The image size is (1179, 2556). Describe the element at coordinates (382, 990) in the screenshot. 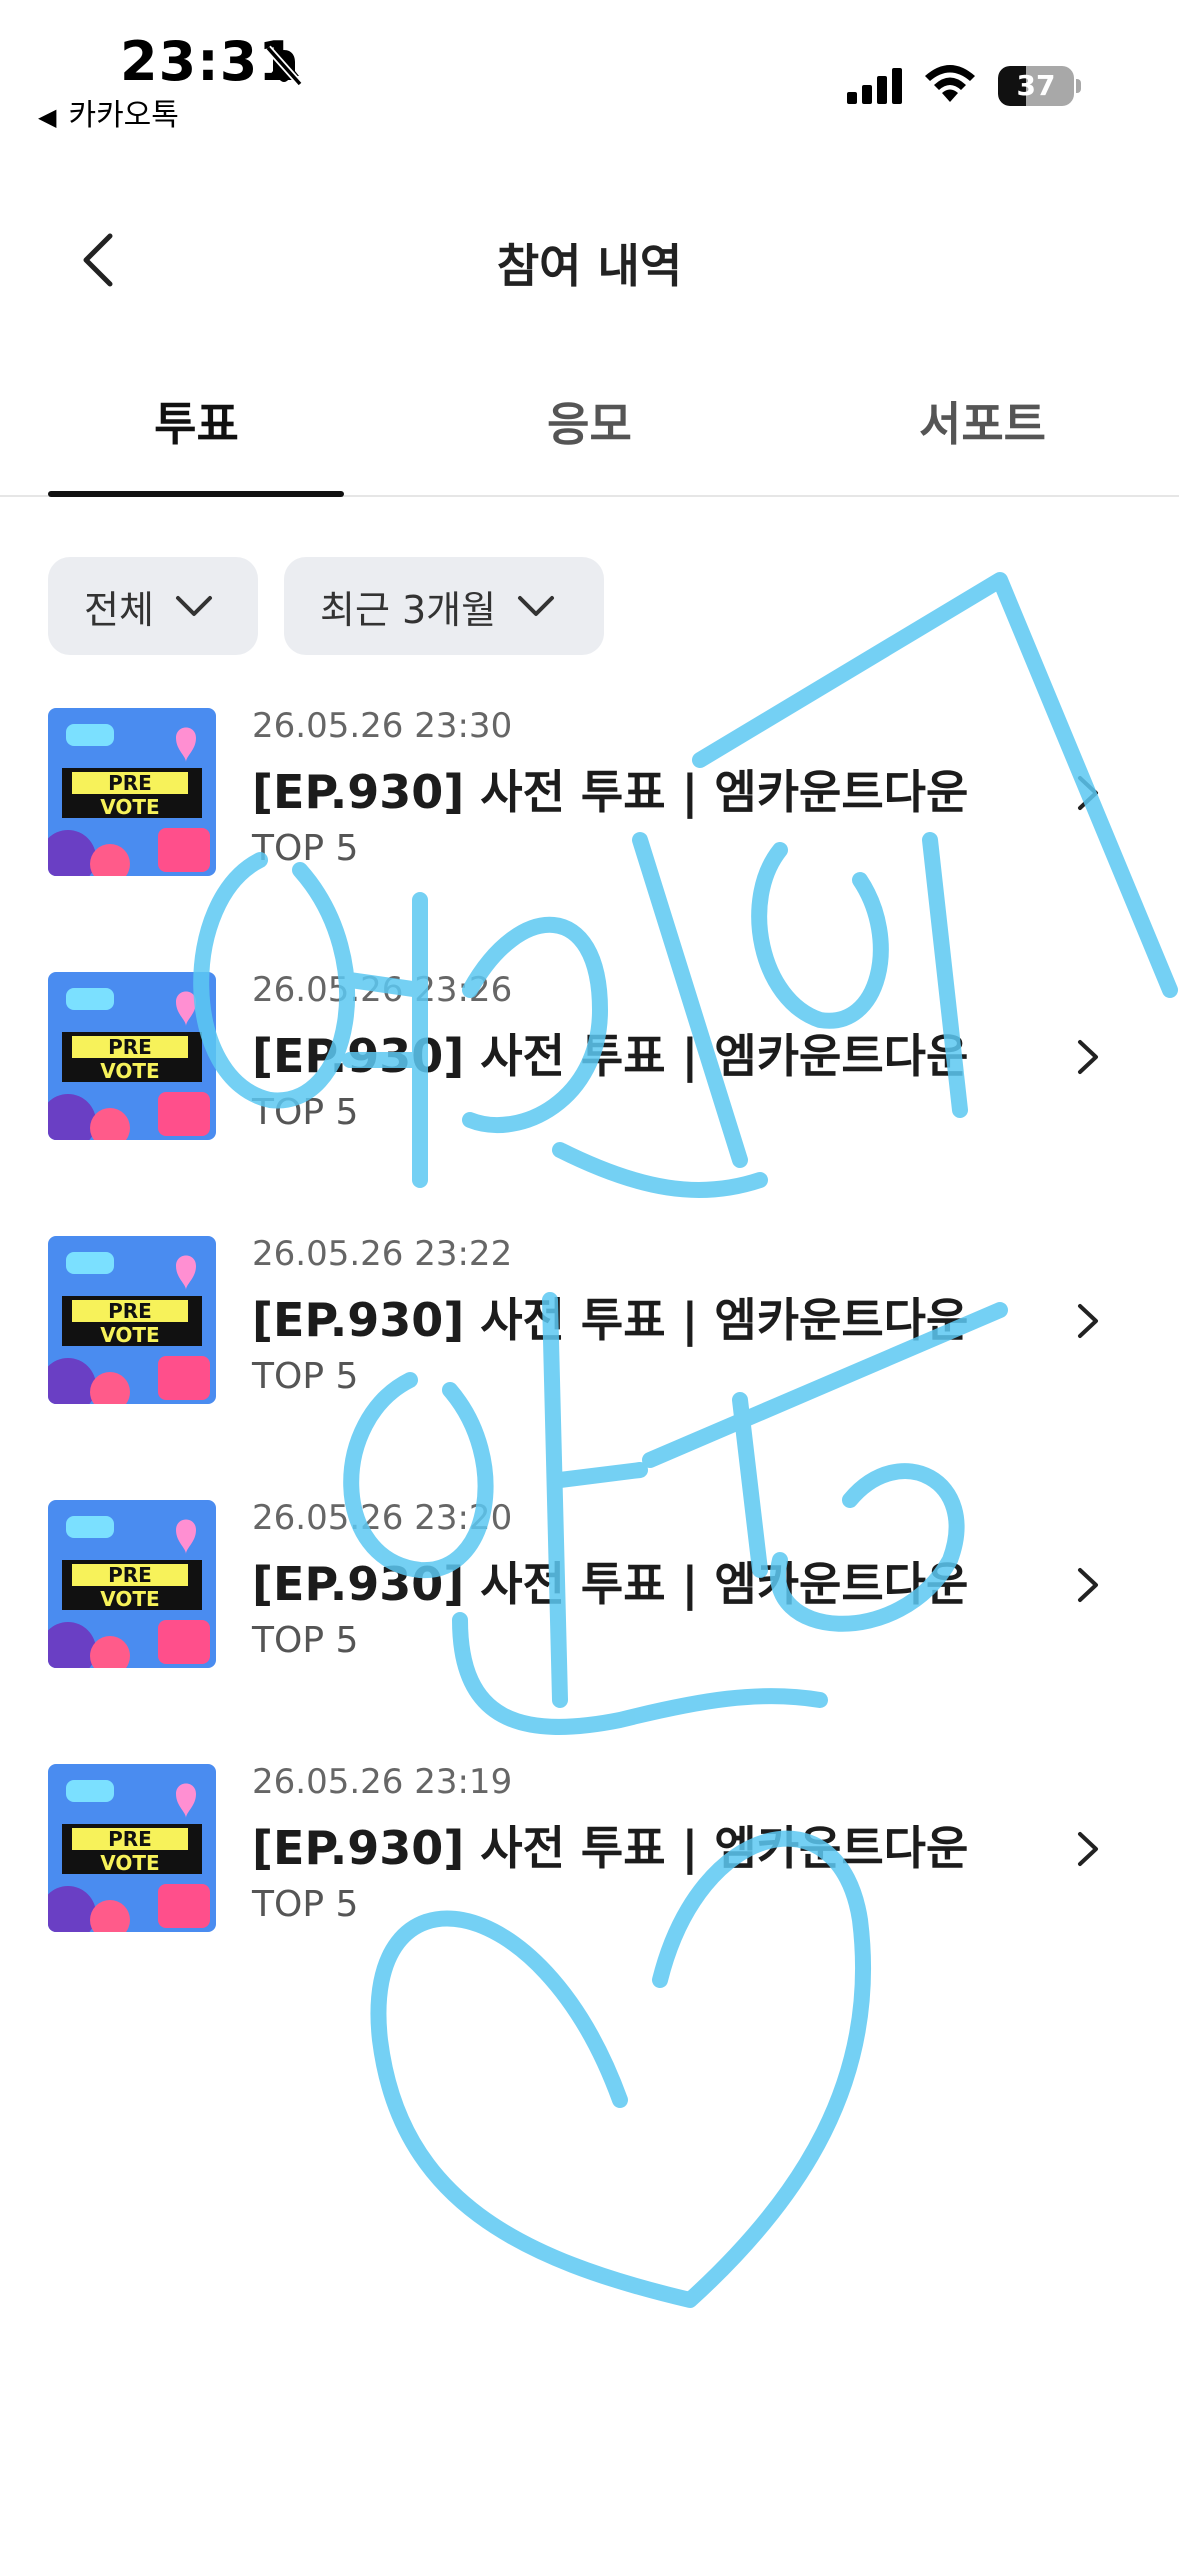

I see `item-date: 26.05.26 23:26` at that location.